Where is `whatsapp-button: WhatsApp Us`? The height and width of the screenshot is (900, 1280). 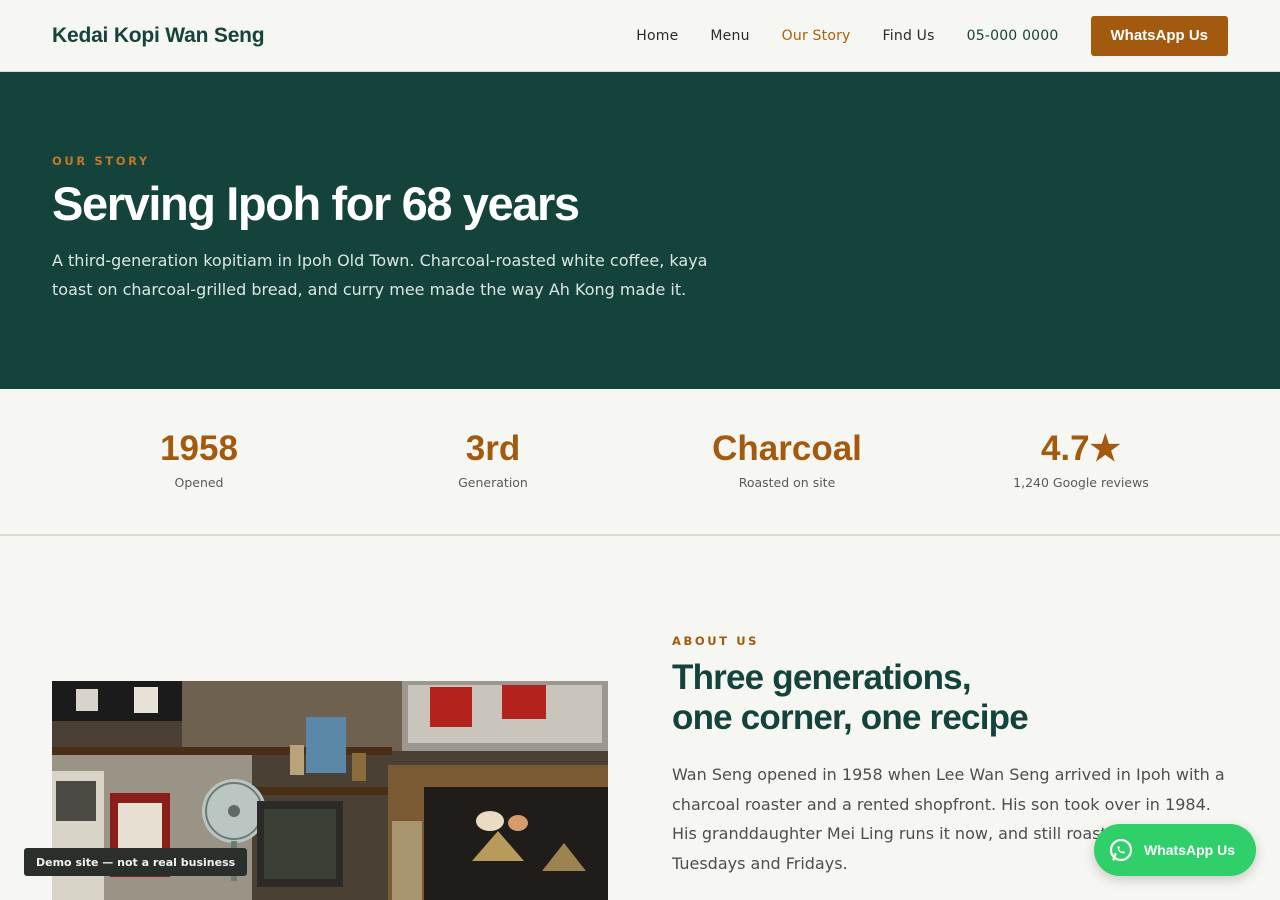
whatsapp-button: WhatsApp Us is located at coordinates (1159, 35).